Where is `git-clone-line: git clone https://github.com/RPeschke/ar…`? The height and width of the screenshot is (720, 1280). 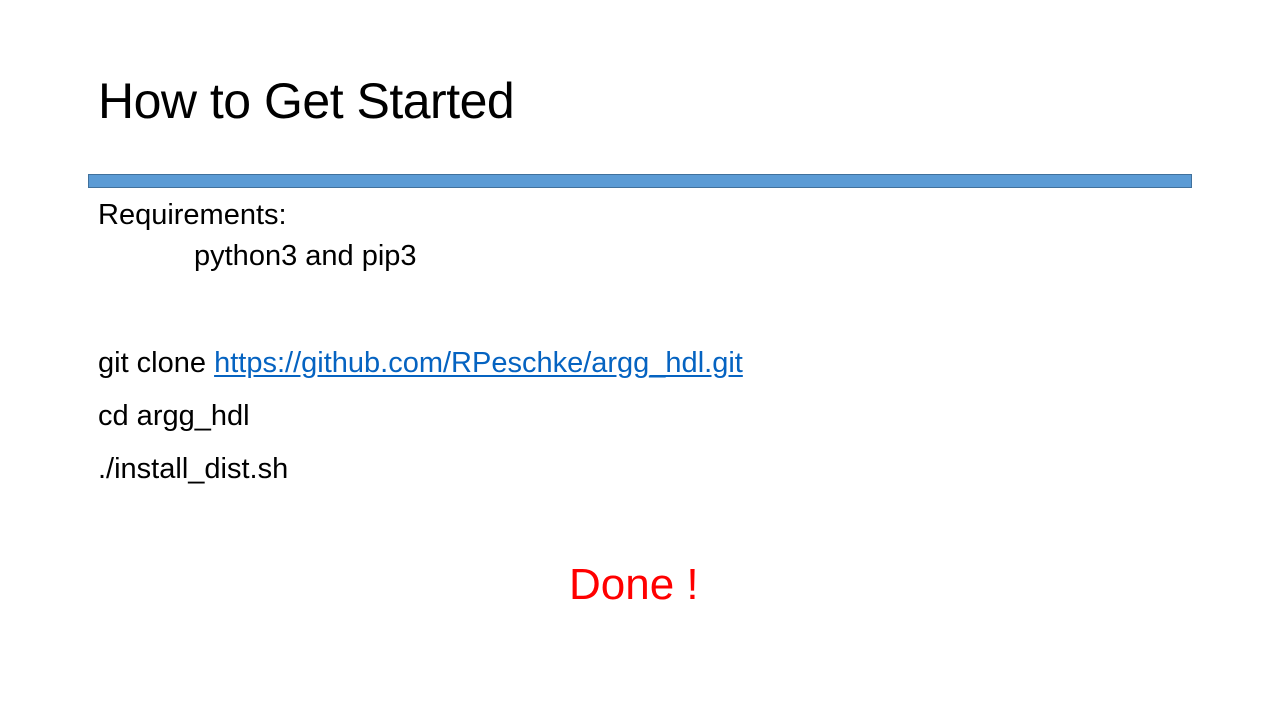 git-clone-line: git clone https://github.com/RPeschke/ar… is located at coordinates (420, 363).